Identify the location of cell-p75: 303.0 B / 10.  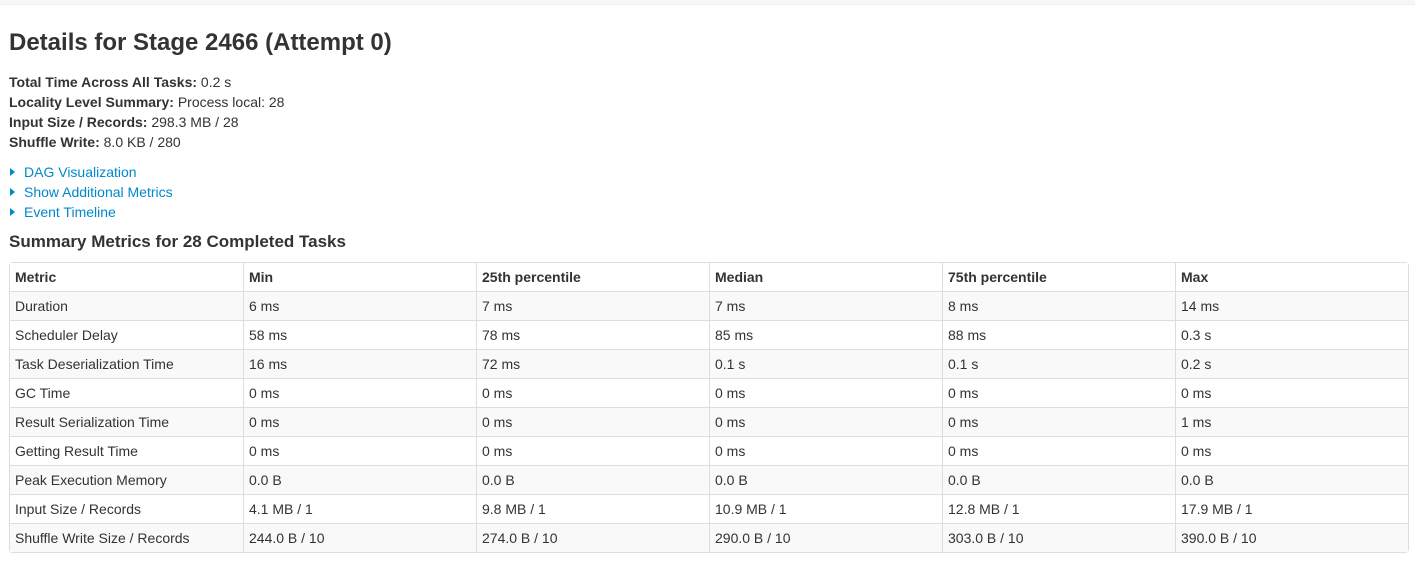
(1058, 537).